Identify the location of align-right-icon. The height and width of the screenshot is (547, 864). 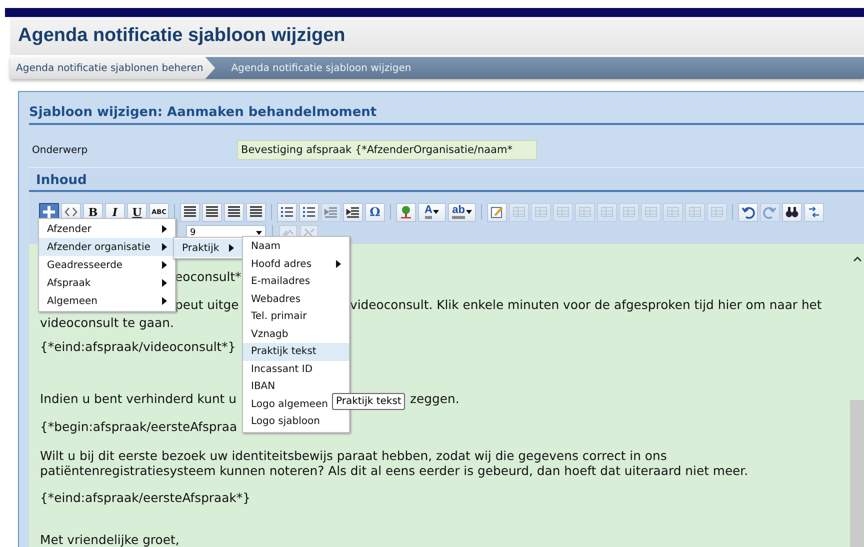
(234, 212).